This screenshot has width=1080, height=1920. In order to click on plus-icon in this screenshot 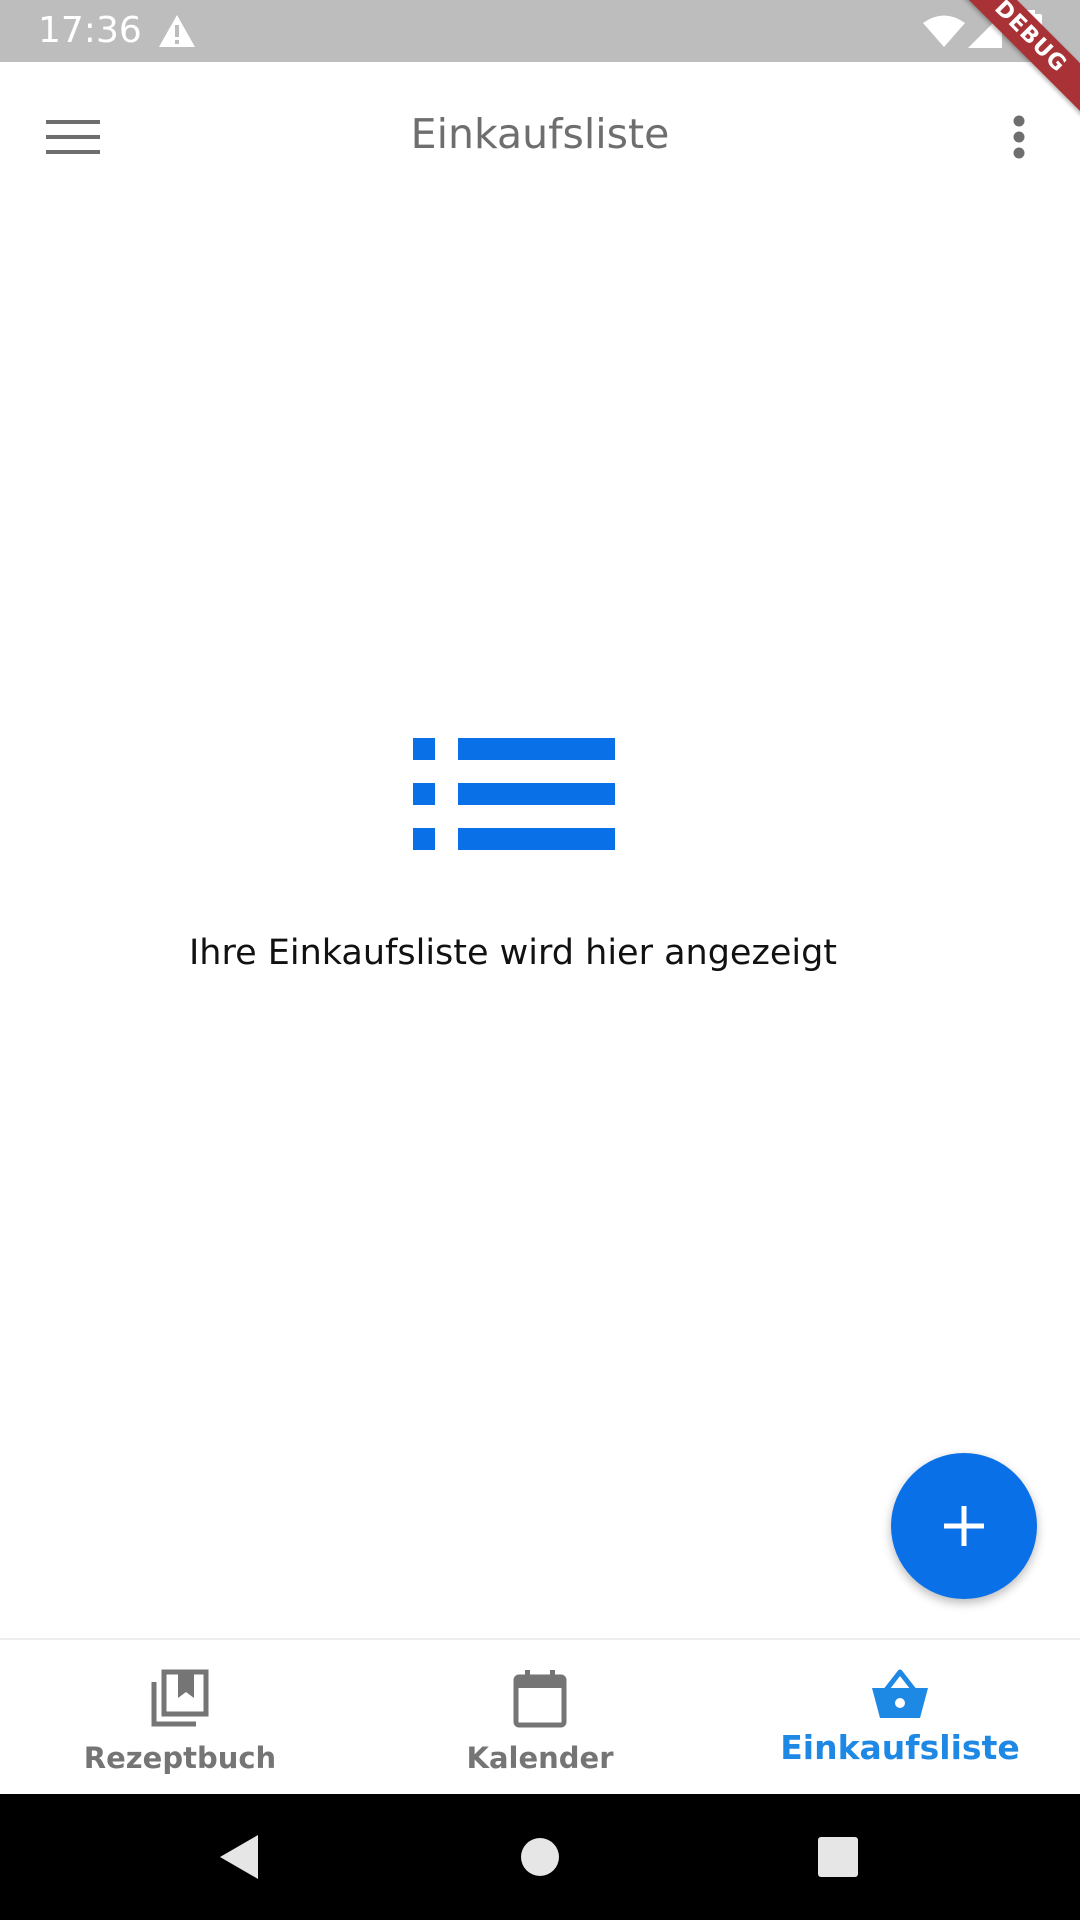, I will do `click(964, 1526)`.